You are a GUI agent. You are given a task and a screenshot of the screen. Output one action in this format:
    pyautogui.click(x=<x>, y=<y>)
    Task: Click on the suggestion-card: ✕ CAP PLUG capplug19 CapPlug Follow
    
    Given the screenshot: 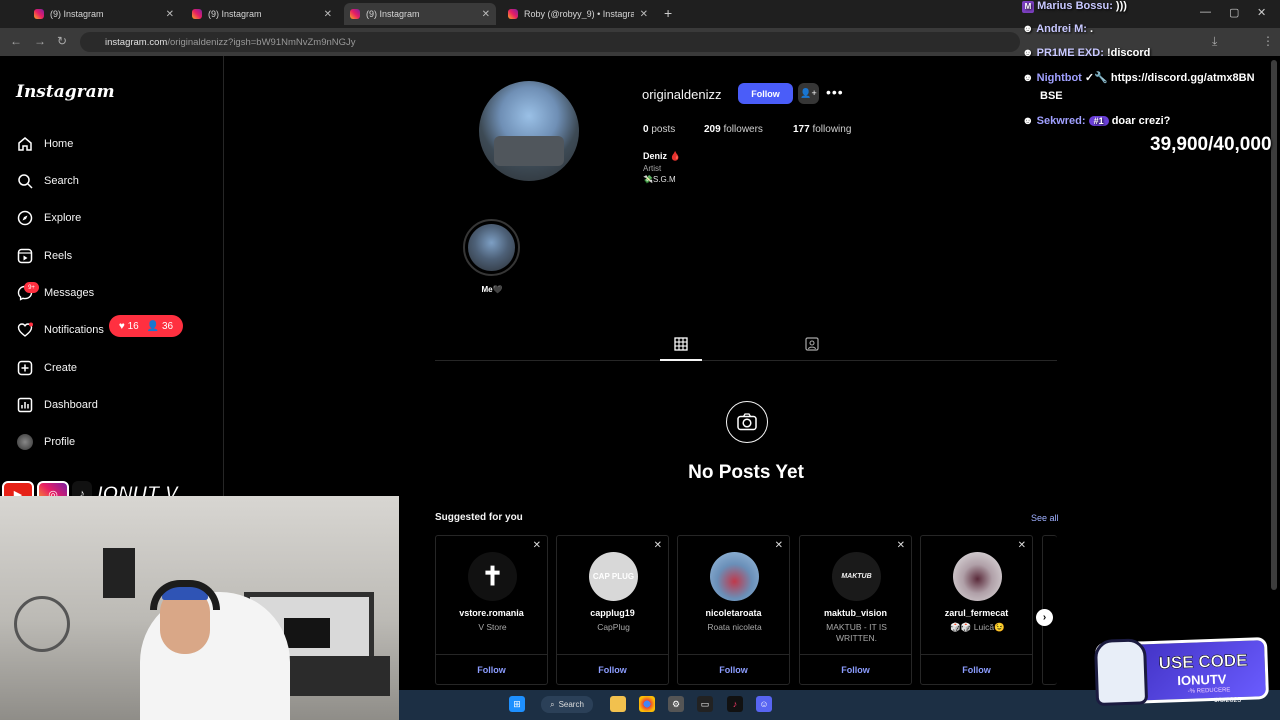 What is the action you would take?
    pyautogui.click(x=612, y=610)
    